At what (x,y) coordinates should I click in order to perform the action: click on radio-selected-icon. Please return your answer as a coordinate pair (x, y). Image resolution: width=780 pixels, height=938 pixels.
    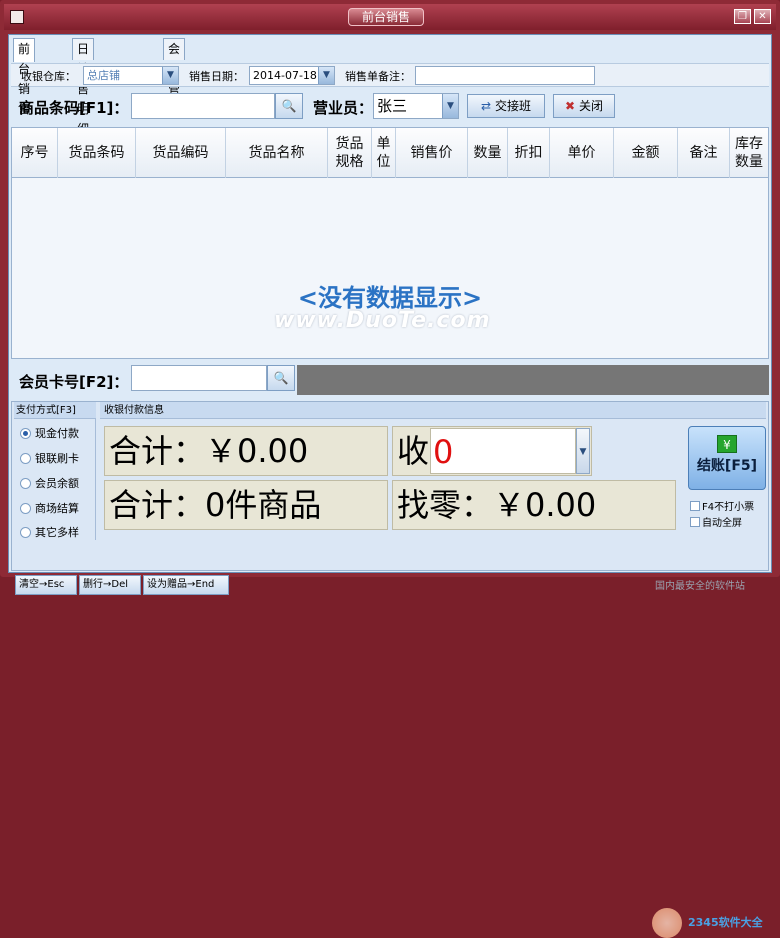
    Looking at the image, I should click on (25, 433).